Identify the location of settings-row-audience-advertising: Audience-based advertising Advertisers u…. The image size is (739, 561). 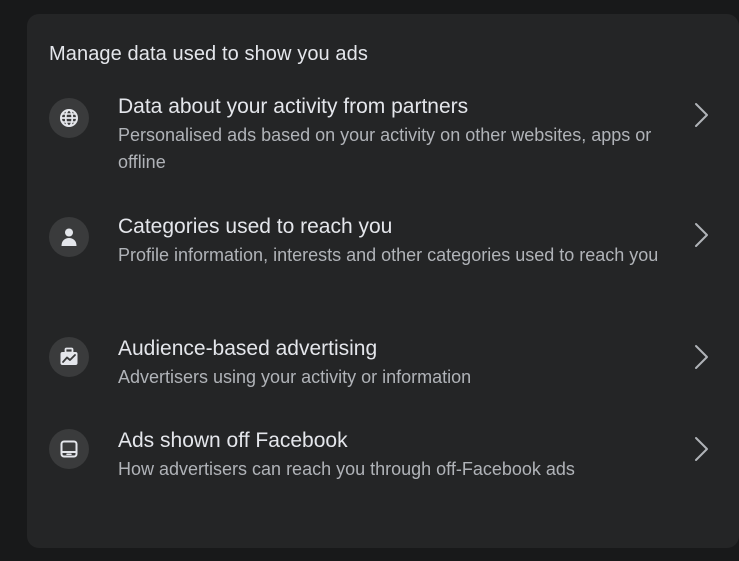
(383, 371).